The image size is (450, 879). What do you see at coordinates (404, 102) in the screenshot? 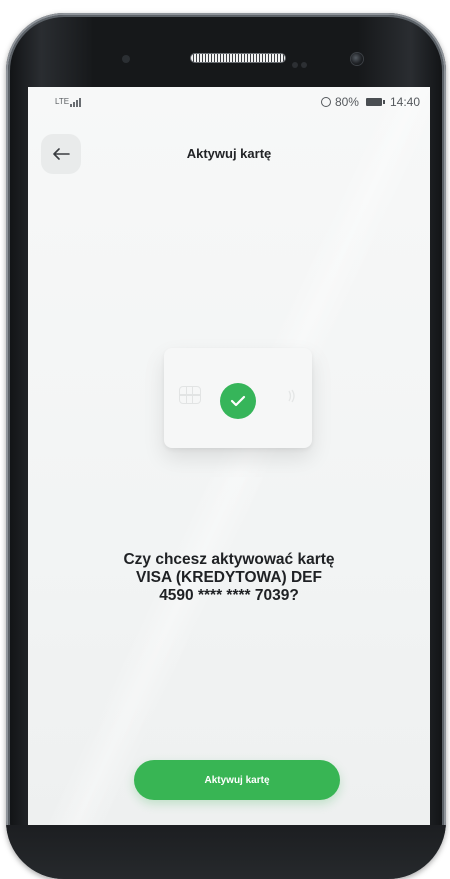
I see `clock: 14:40` at bounding box center [404, 102].